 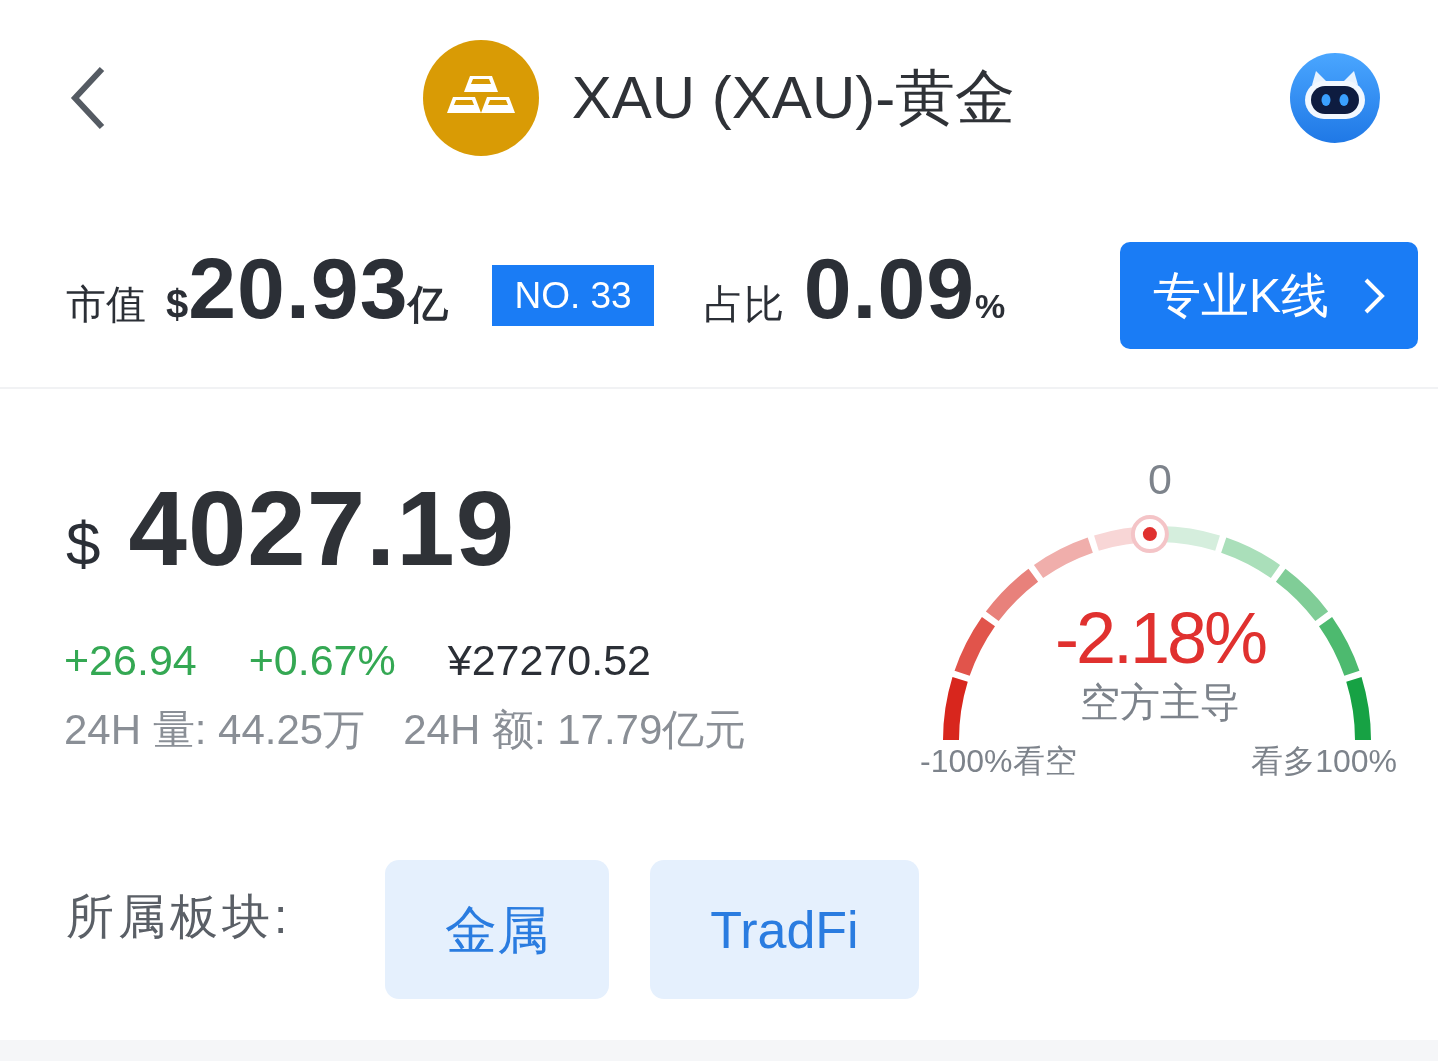 I want to click on gauge-center-tick: 0, so click(x=1160, y=479).